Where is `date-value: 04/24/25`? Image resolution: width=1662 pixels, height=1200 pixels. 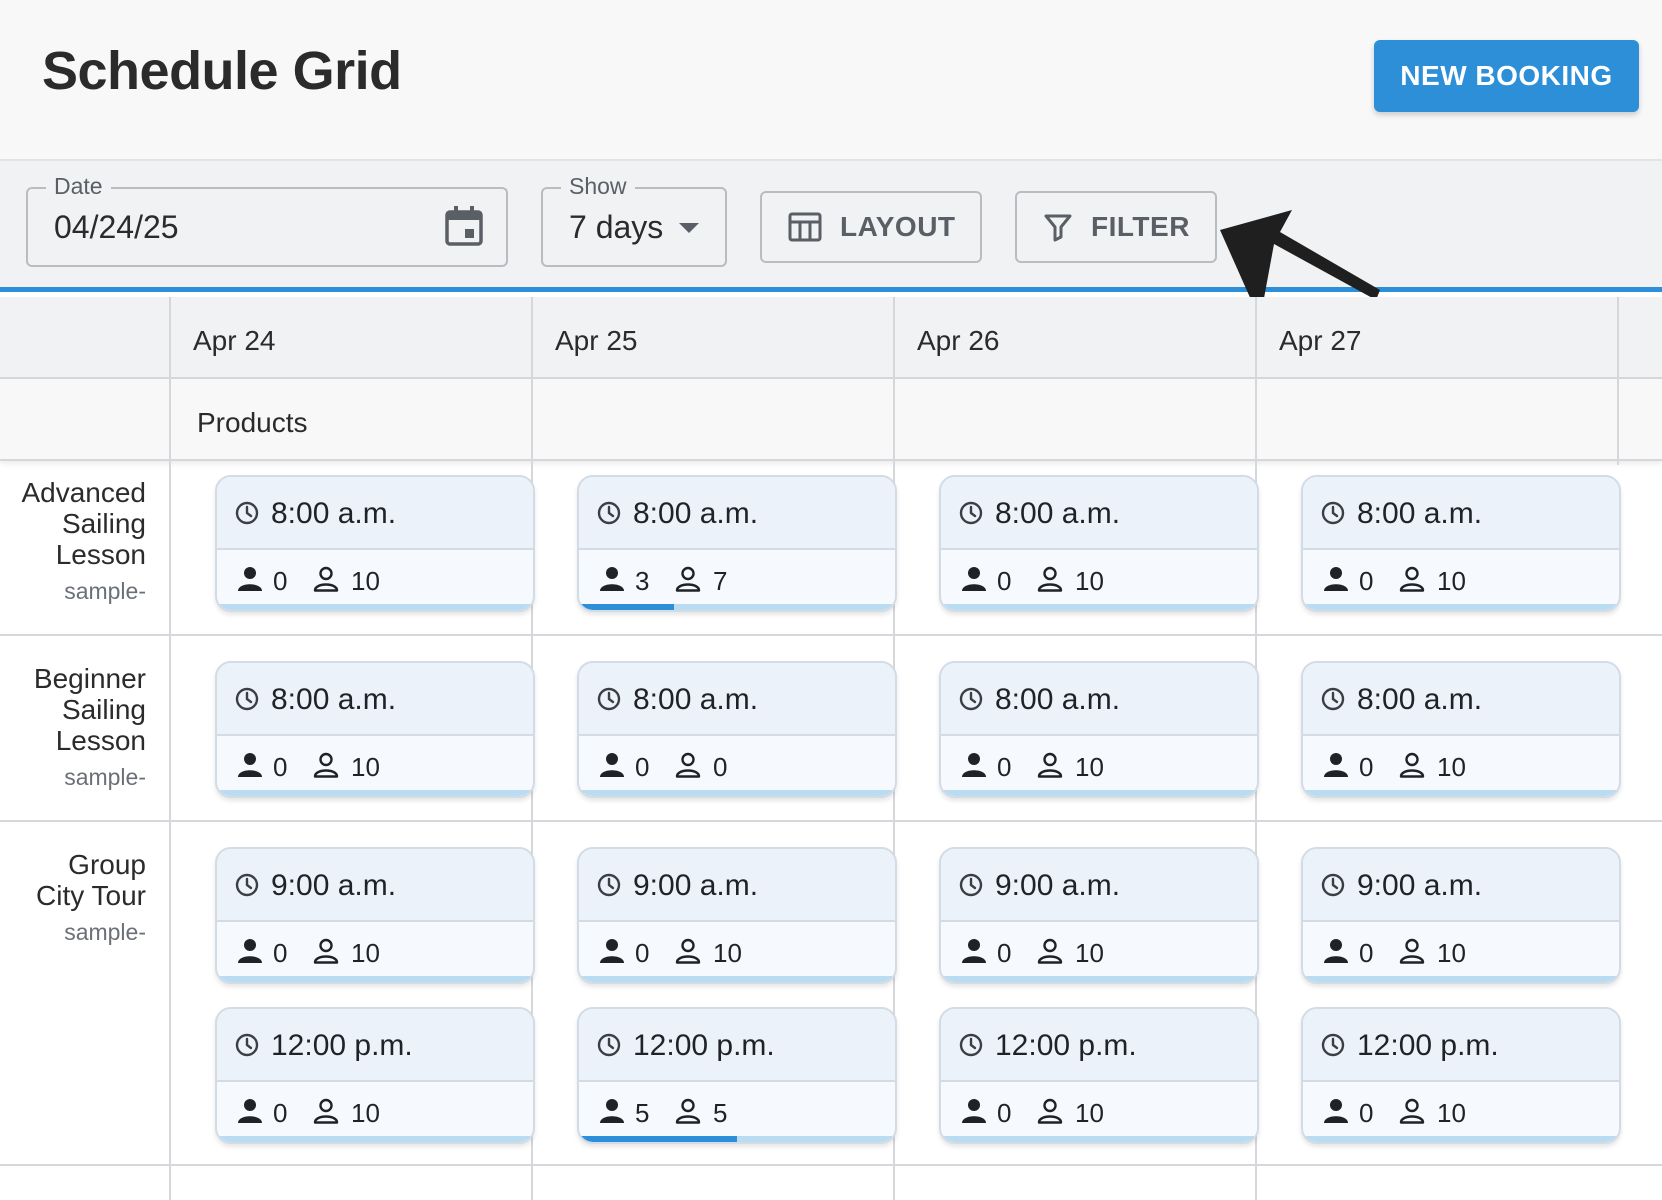
date-value: 04/24/25 is located at coordinates (116, 227).